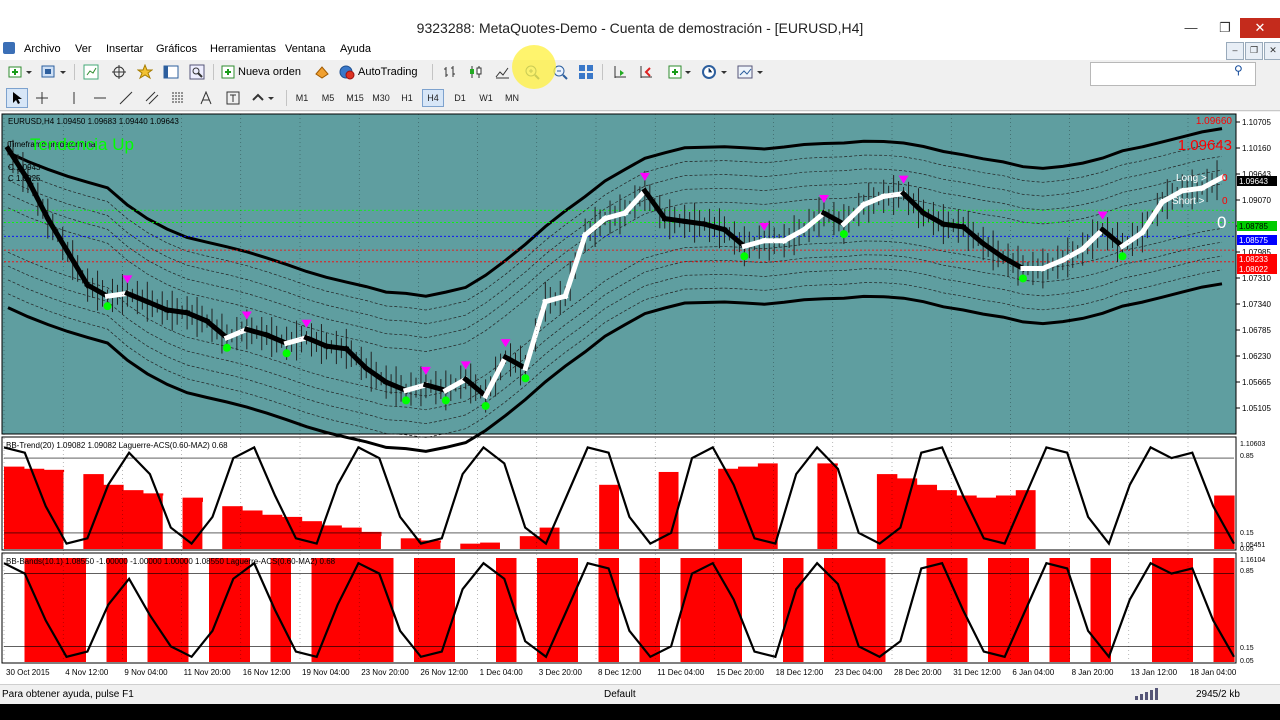  Describe the element at coordinates (1254, 51) in the screenshot. I see `mdi-restore-button: ❐` at that location.